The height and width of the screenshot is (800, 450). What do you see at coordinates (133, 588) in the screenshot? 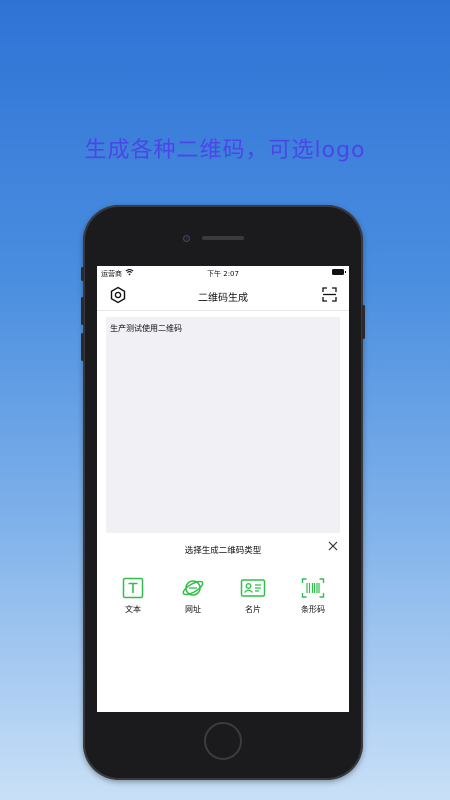
I see `text-icon` at bounding box center [133, 588].